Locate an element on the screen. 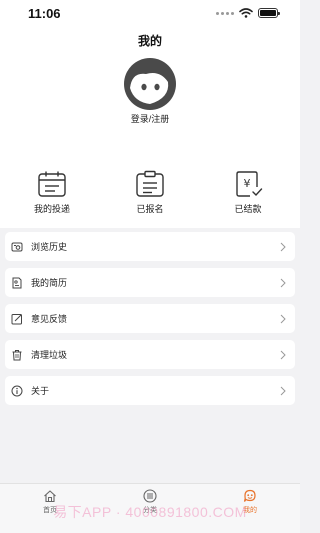 The image size is (320, 533). list-icon is located at coordinates (150, 496).